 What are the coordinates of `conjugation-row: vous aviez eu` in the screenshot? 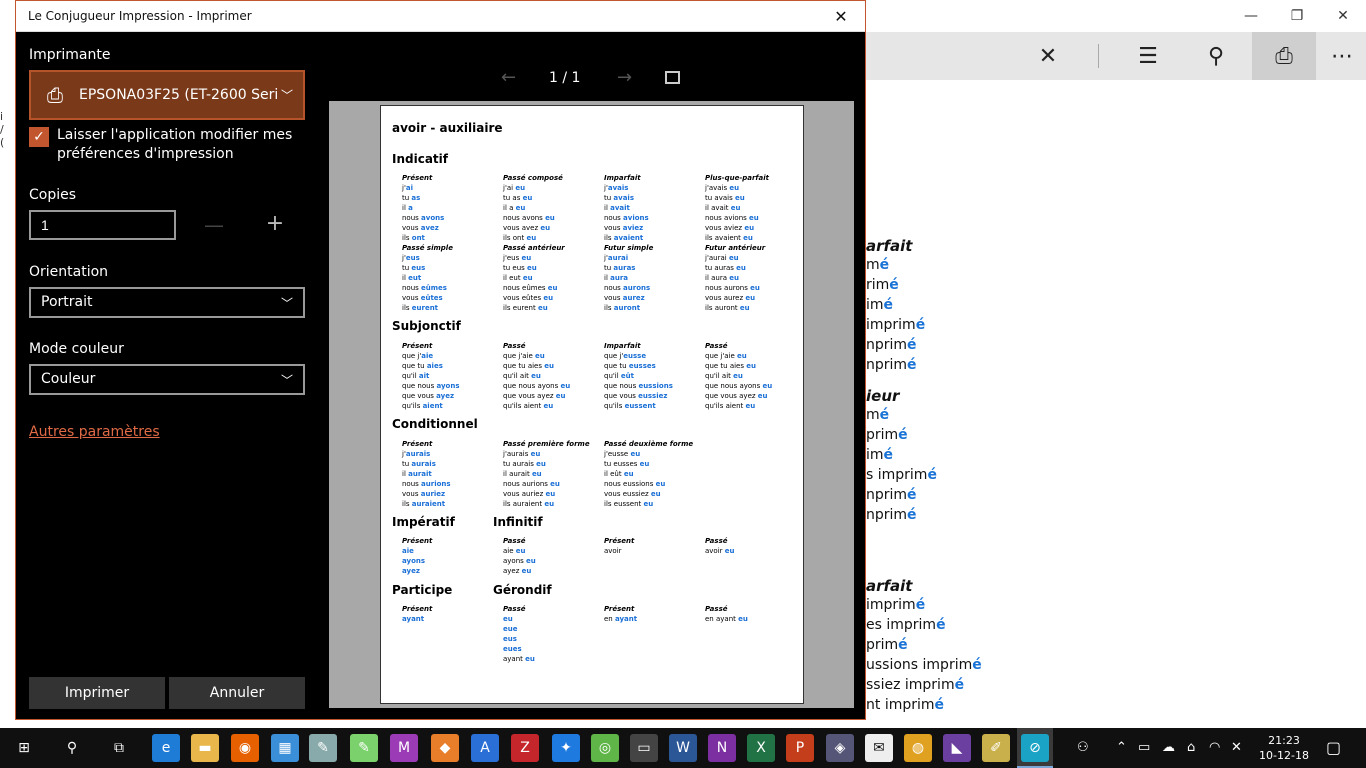 It's located at (755, 228).